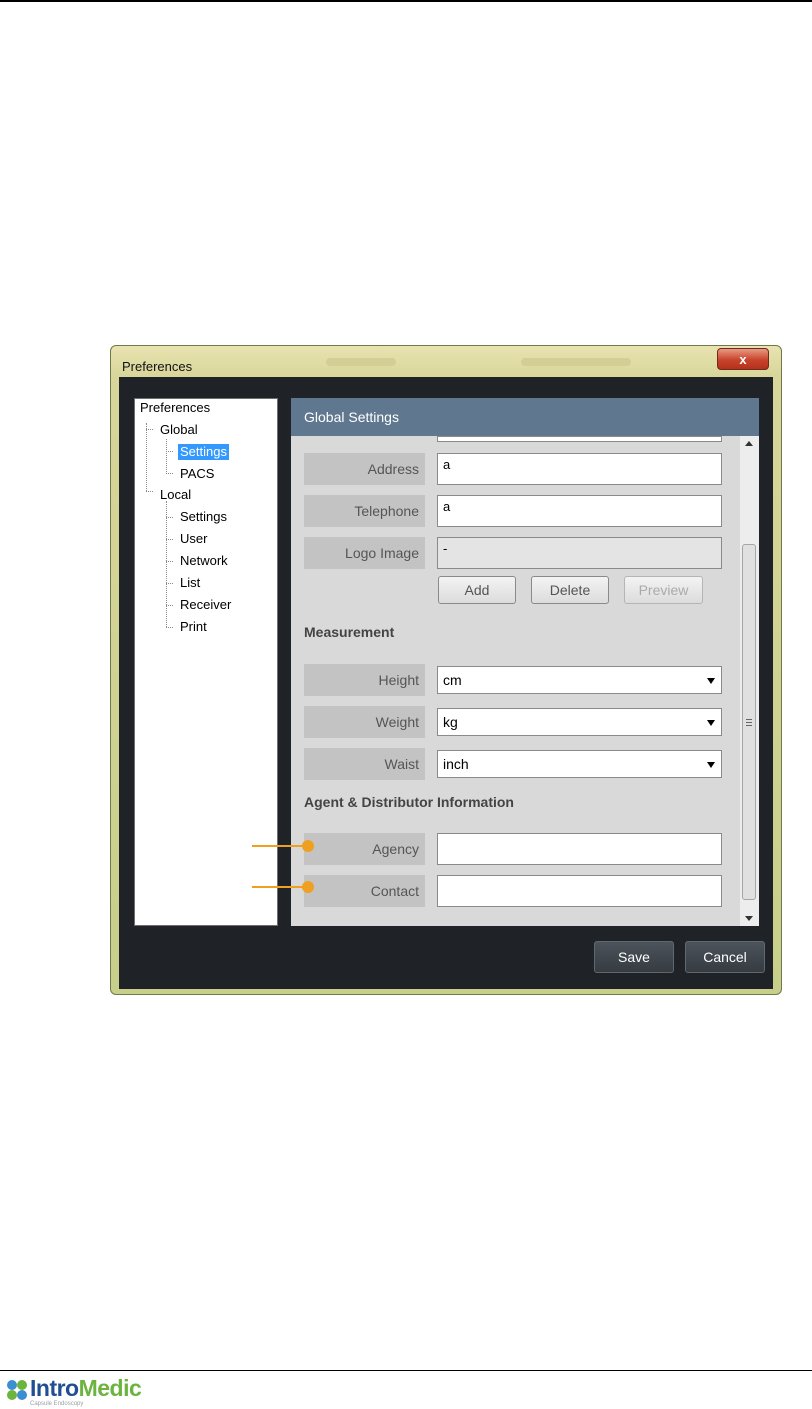  I want to click on waist-label: Waist, so click(364, 764).